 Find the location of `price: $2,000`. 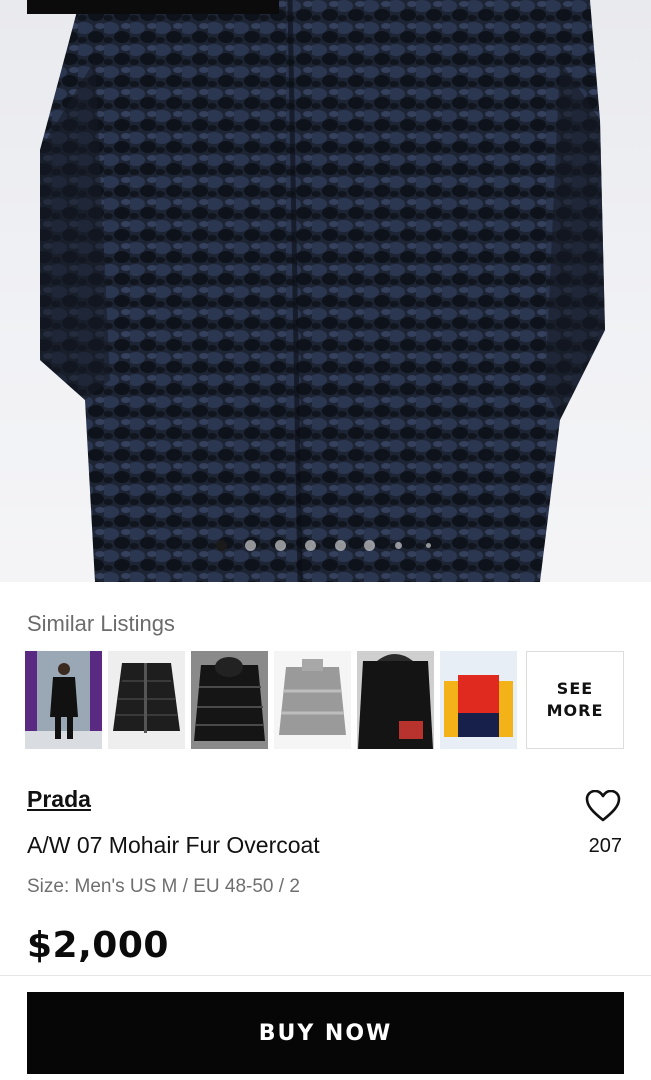

price: $2,000 is located at coordinates (98, 945).